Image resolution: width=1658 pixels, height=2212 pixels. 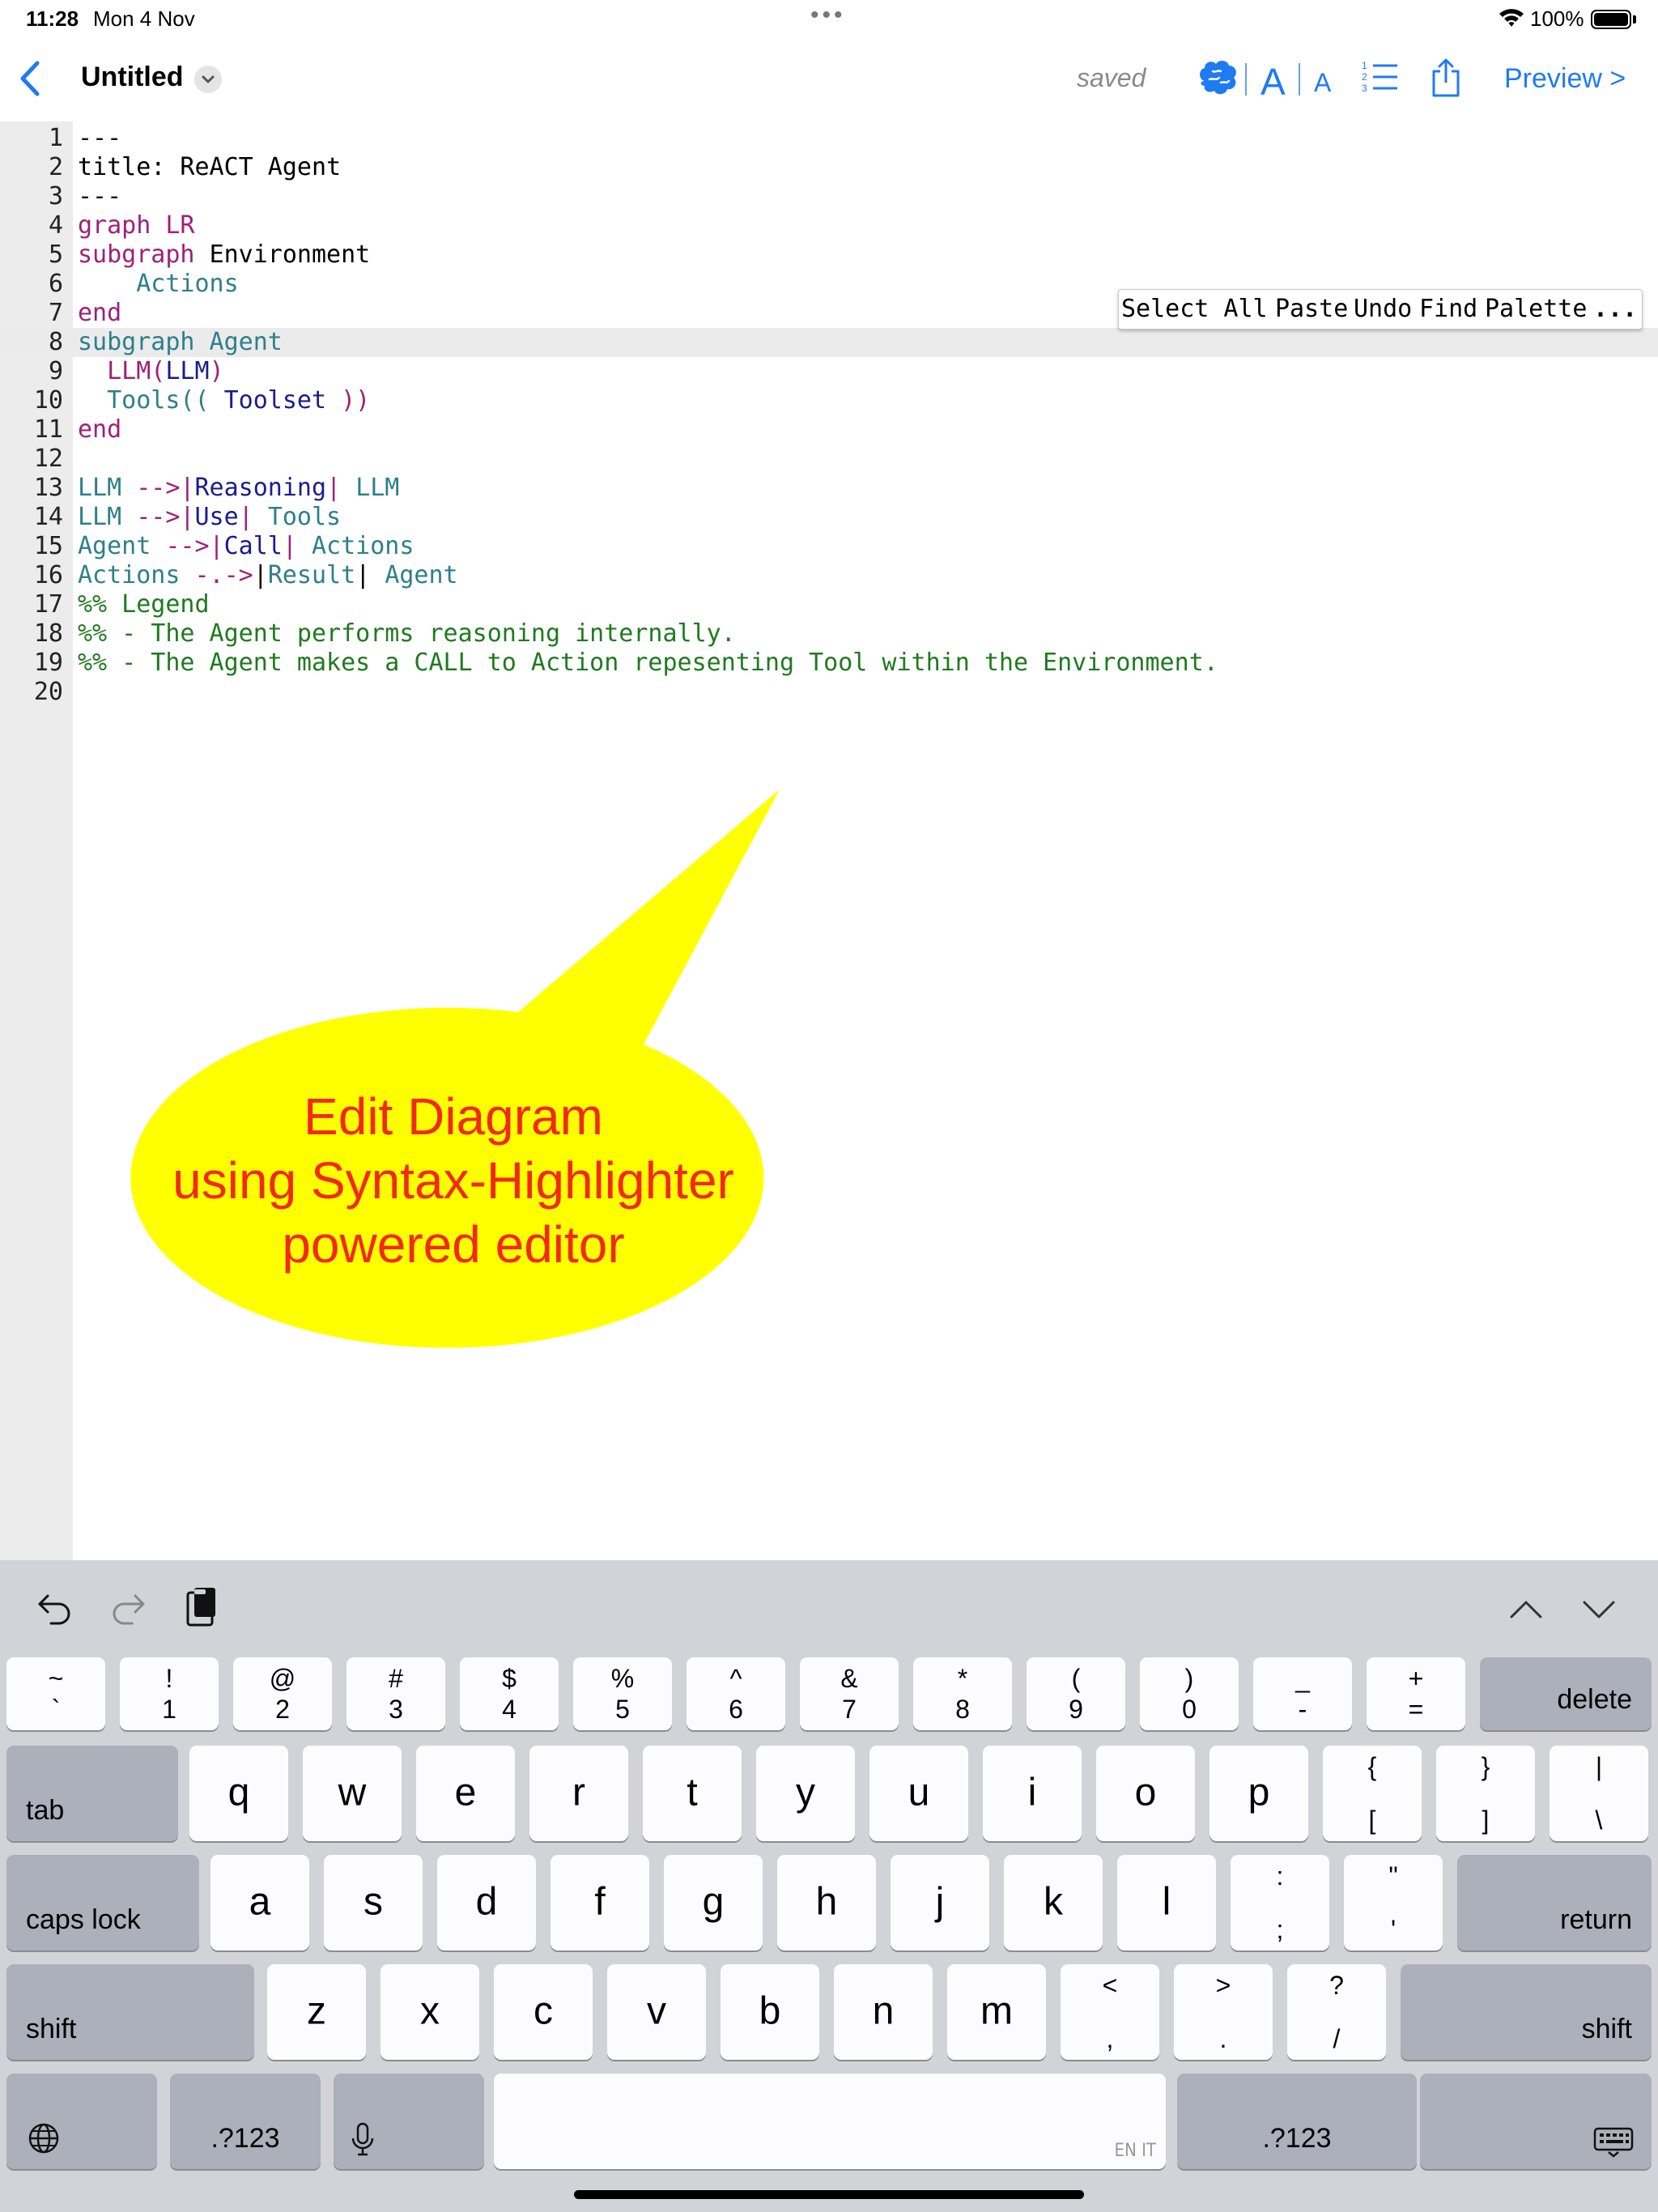 I want to click on code-line: 2 title: ReACT Agent, so click(x=829, y=167).